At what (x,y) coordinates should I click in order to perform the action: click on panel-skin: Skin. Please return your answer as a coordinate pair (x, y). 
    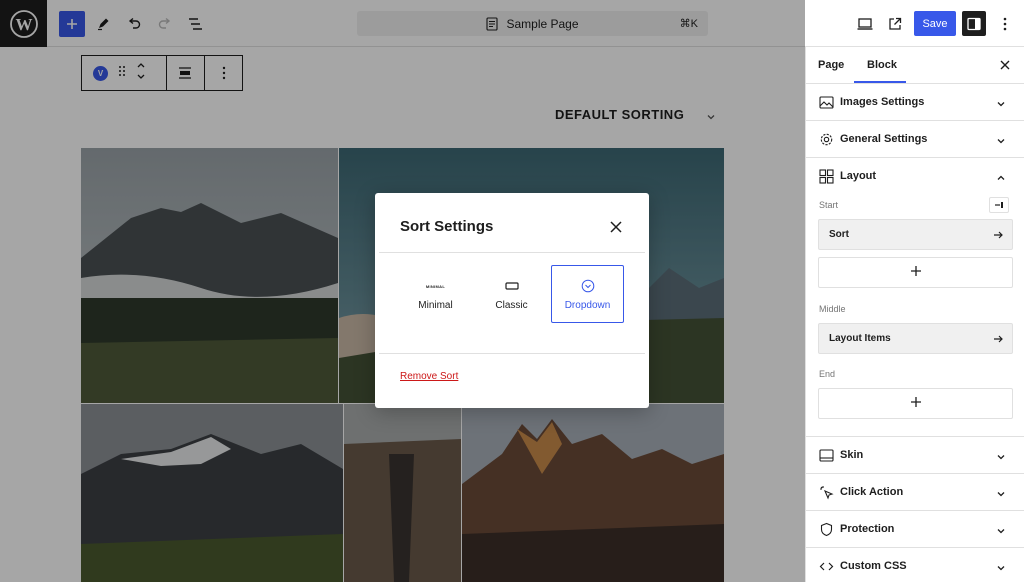
    Looking at the image, I should click on (915, 455).